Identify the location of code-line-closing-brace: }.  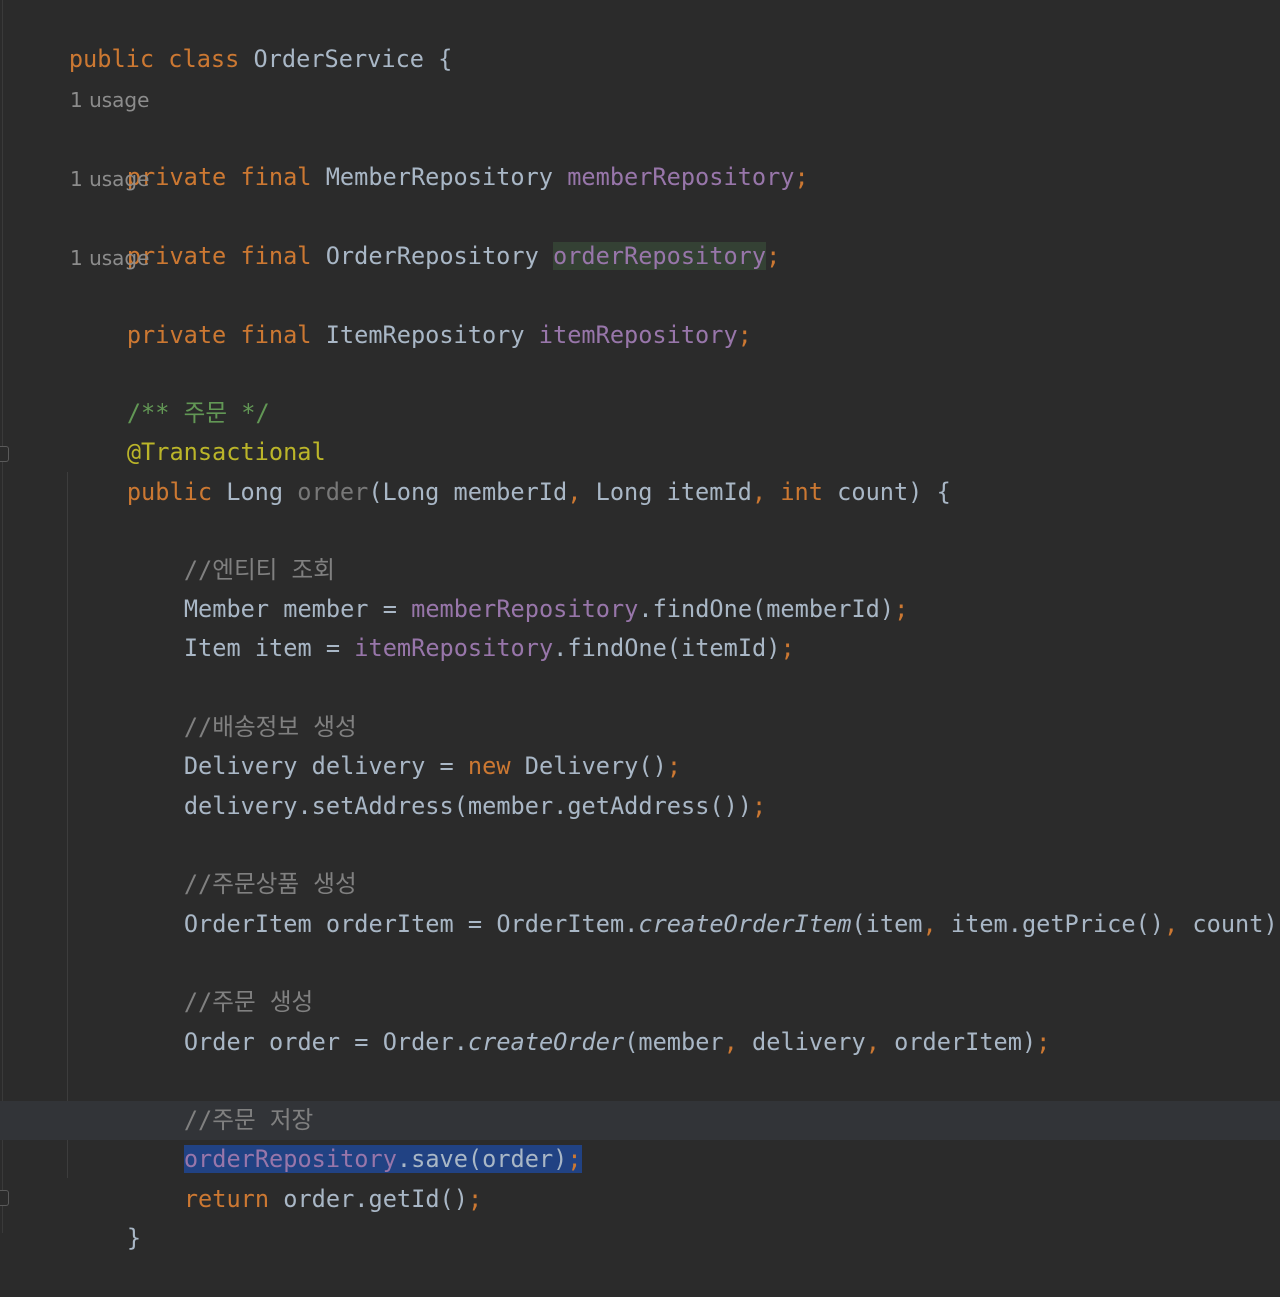
(105, 1216).